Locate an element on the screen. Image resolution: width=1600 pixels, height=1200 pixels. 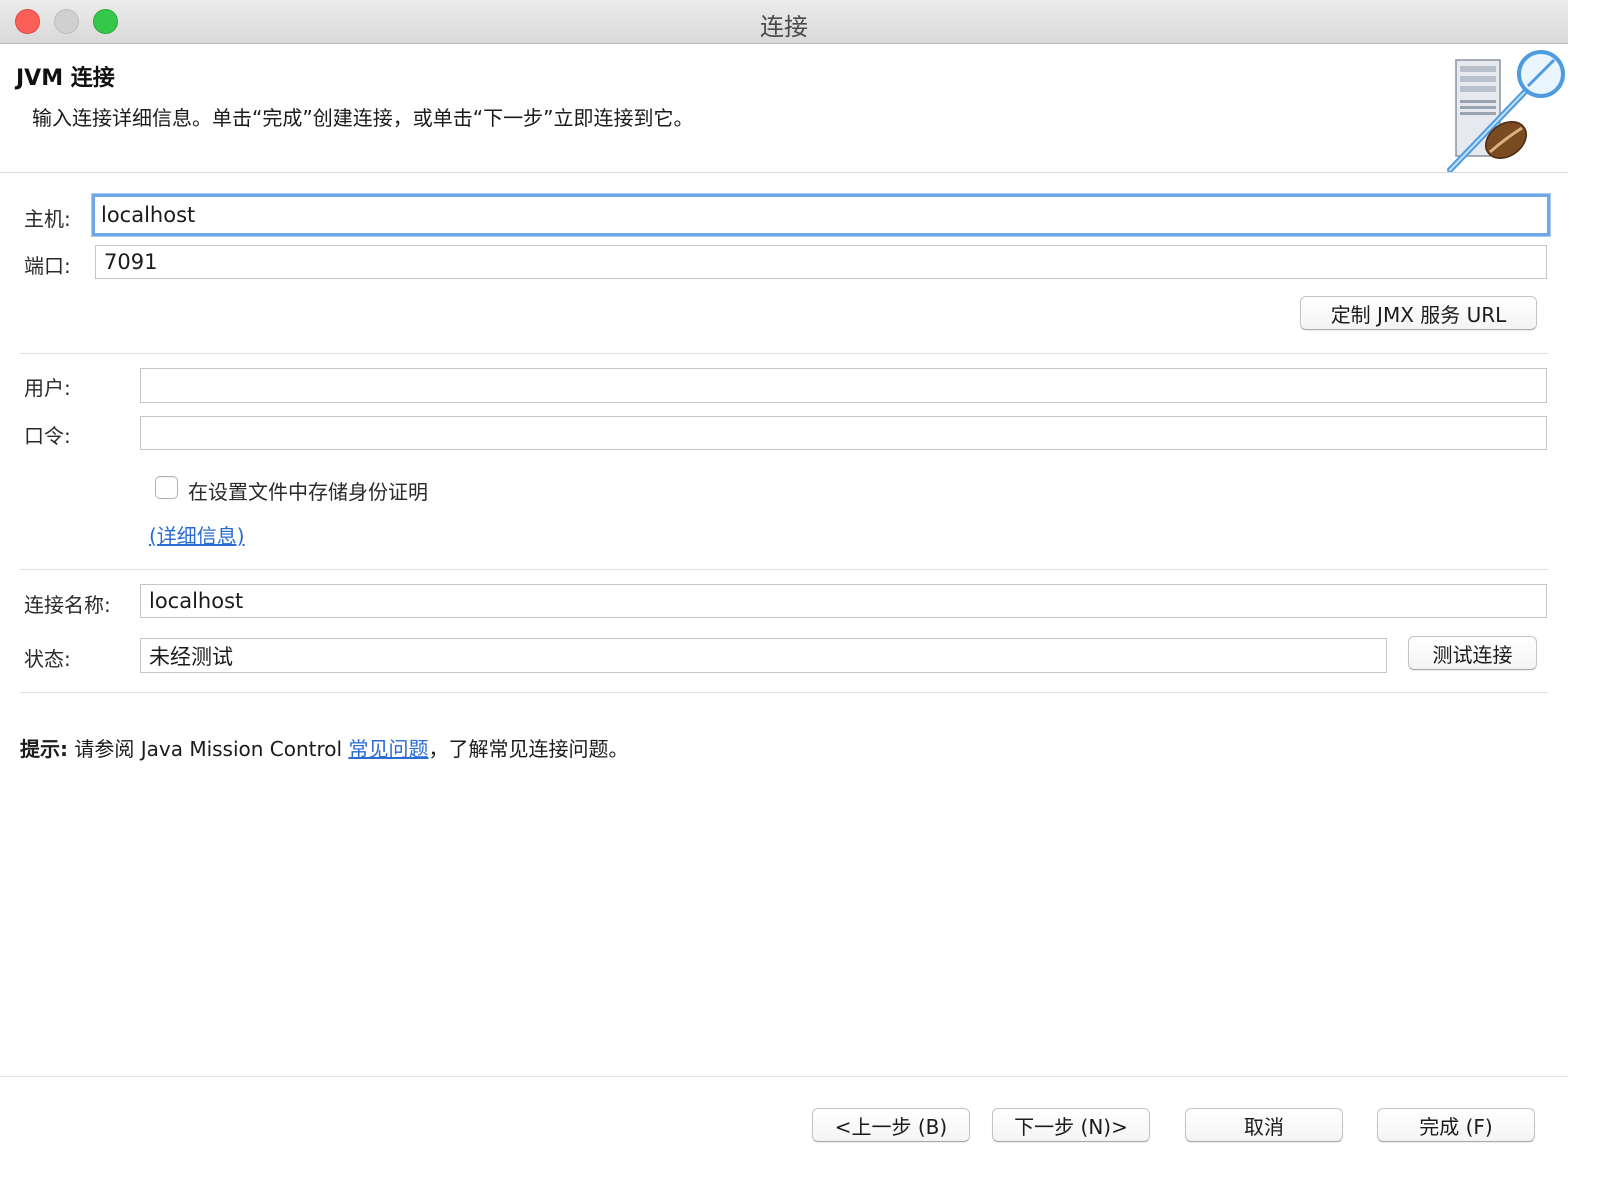
footer-divider is located at coordinates (784, 1076).